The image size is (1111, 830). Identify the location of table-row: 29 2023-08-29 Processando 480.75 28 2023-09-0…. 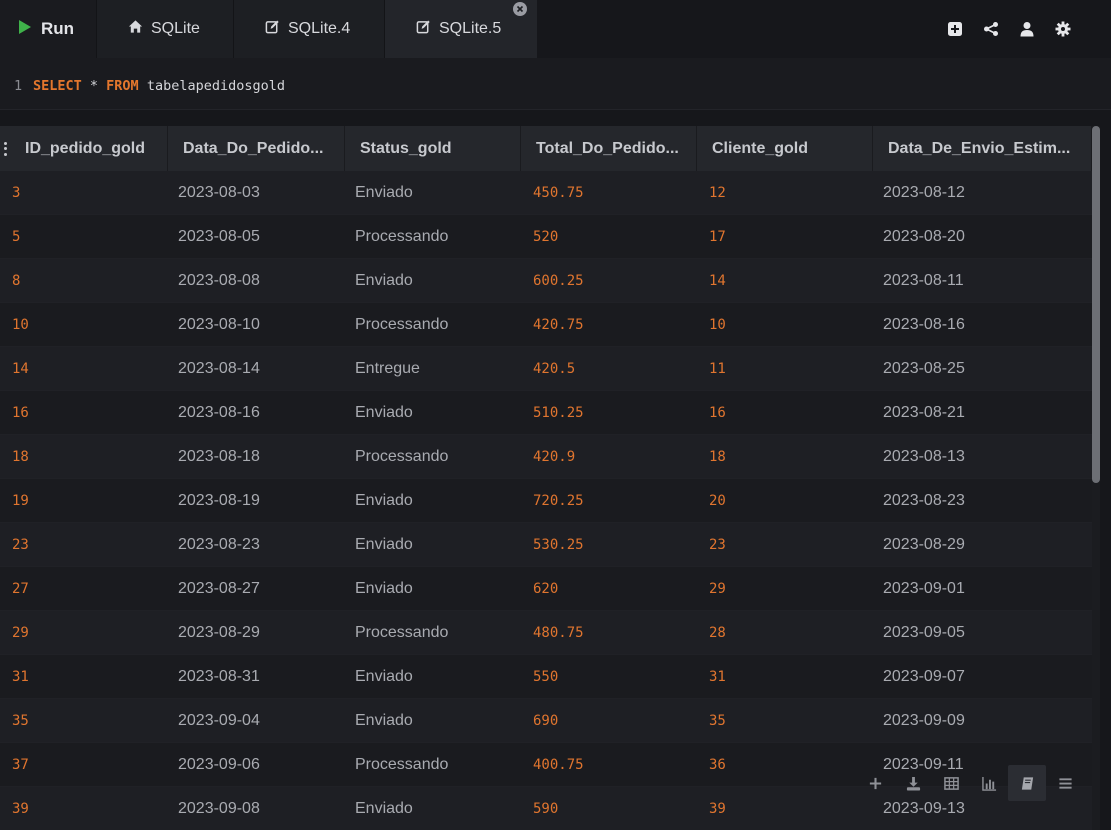
(546, 633).